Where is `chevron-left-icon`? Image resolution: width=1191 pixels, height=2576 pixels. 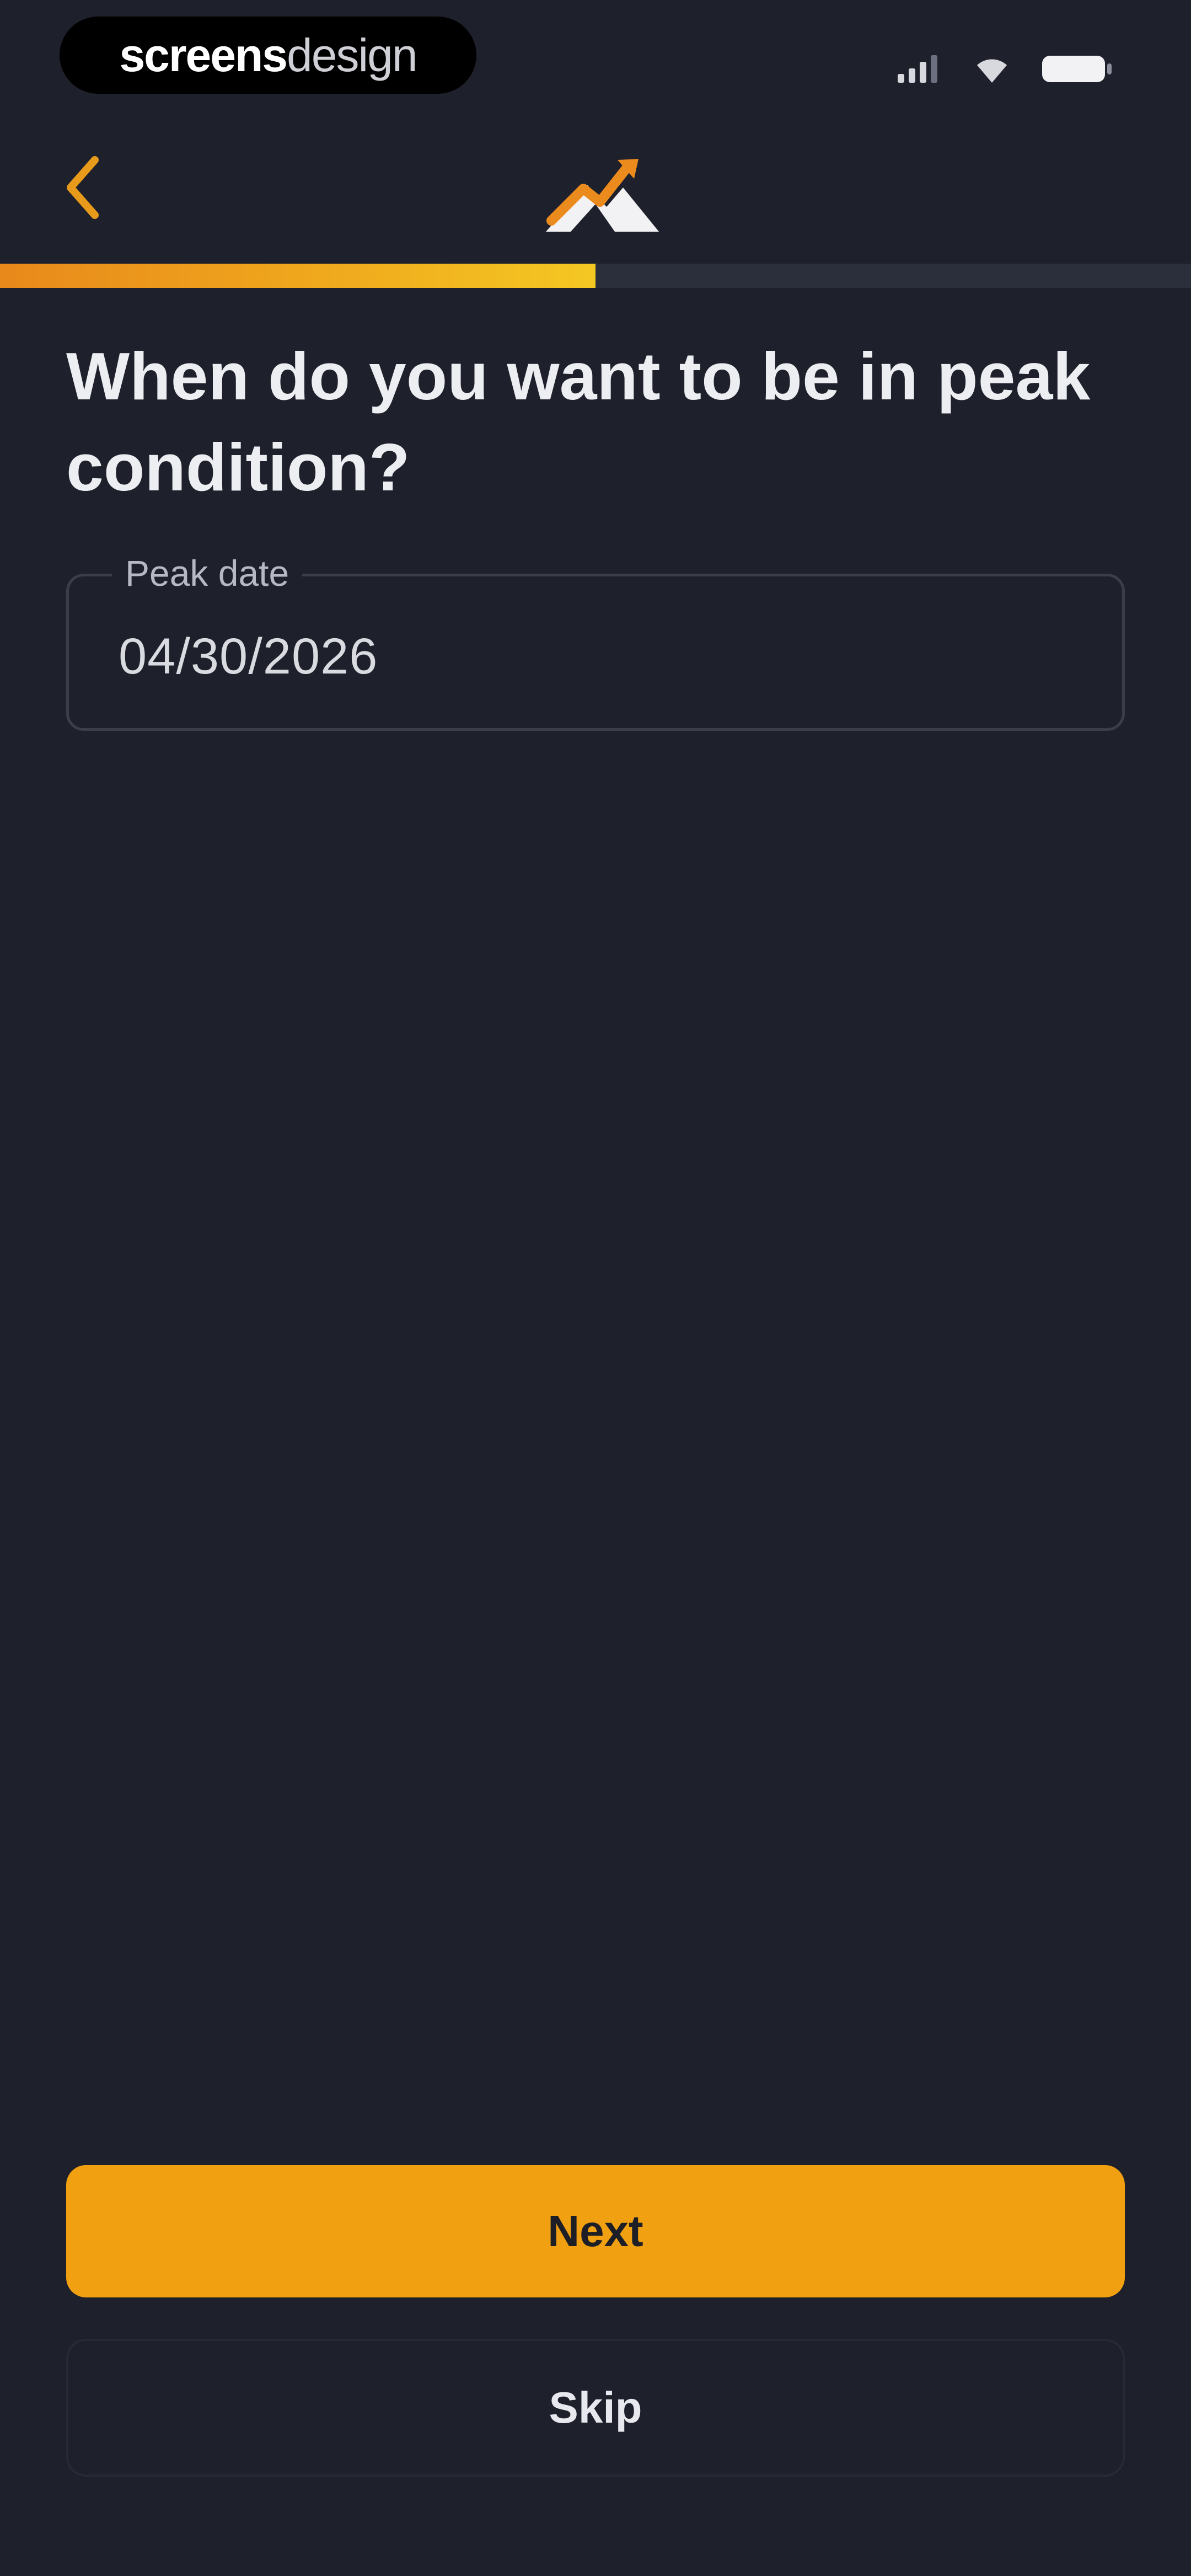
chevron-left-icon is located at coordinates (83, 187).